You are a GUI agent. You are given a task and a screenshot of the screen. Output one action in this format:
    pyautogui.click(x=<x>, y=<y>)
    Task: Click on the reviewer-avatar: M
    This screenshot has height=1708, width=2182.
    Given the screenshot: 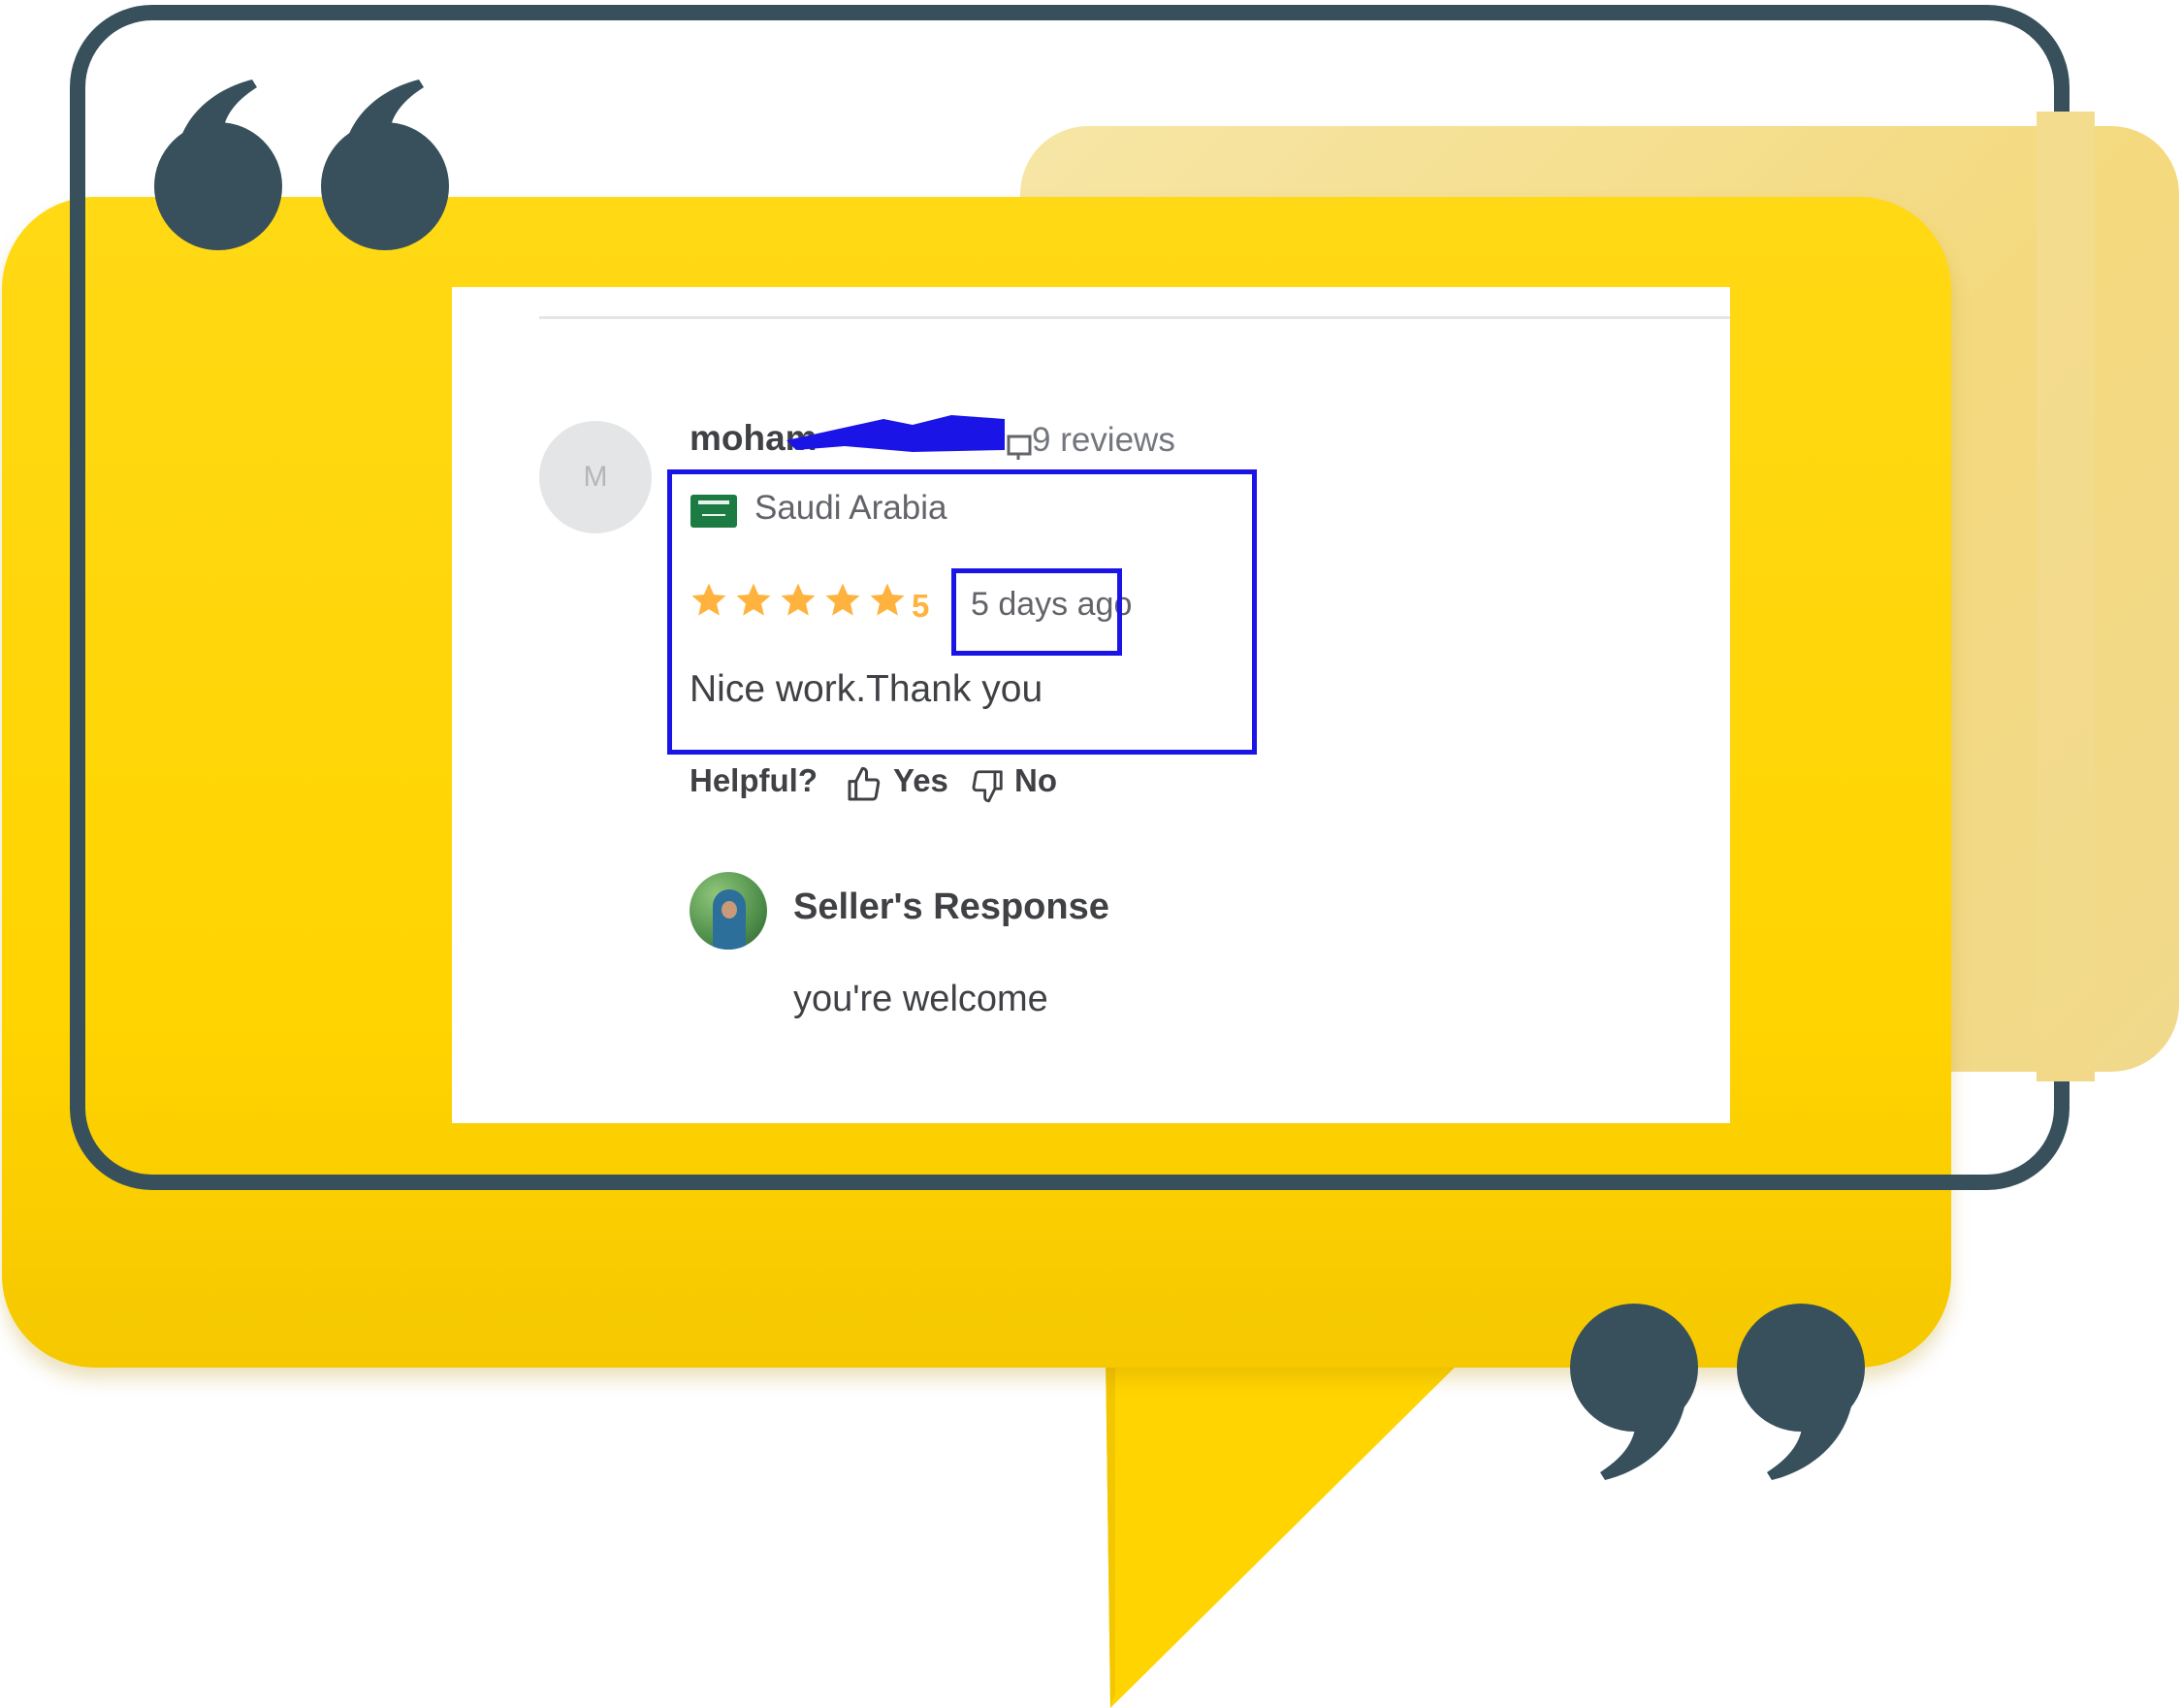 What is the action you would take?
    pyautogui.click(x=595, y=477)
    